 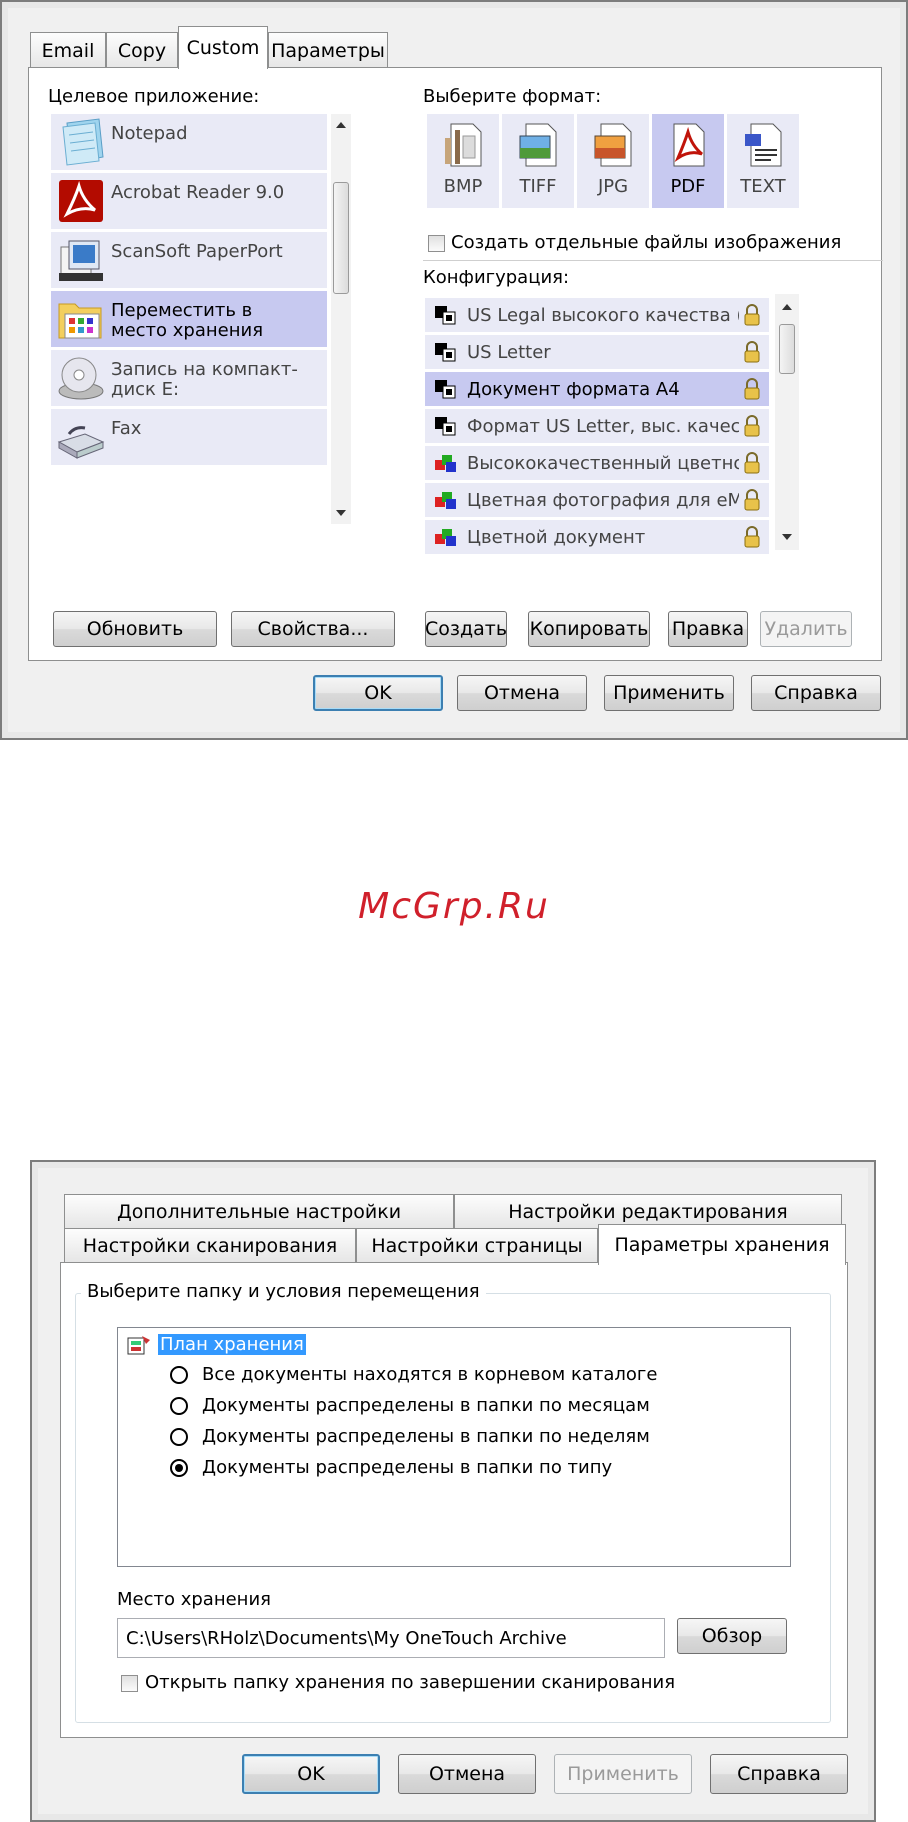 What do you see at coordinates (454, 906) in the screenshot?
I see `watermark-text: McGrp.Ru` at bounding box center [454, 906].